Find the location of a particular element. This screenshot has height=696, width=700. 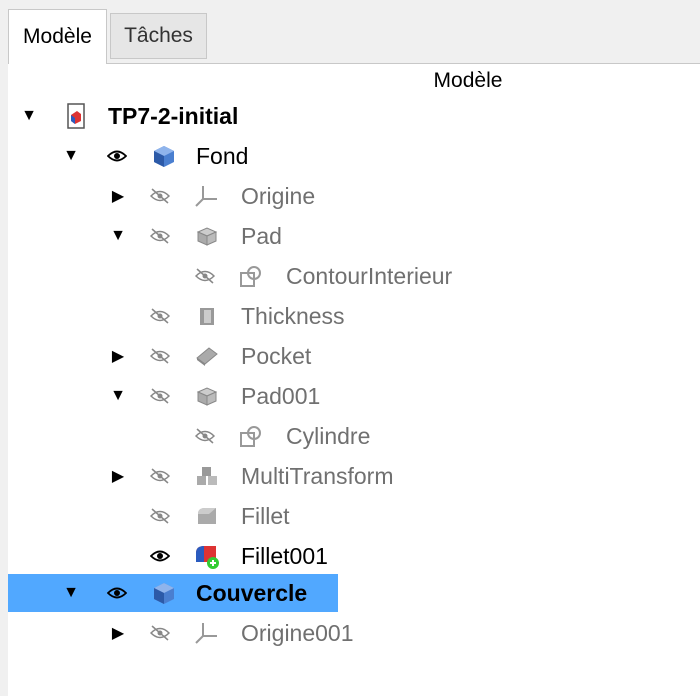

multitransform-icon is located at coordinates (207, 476).